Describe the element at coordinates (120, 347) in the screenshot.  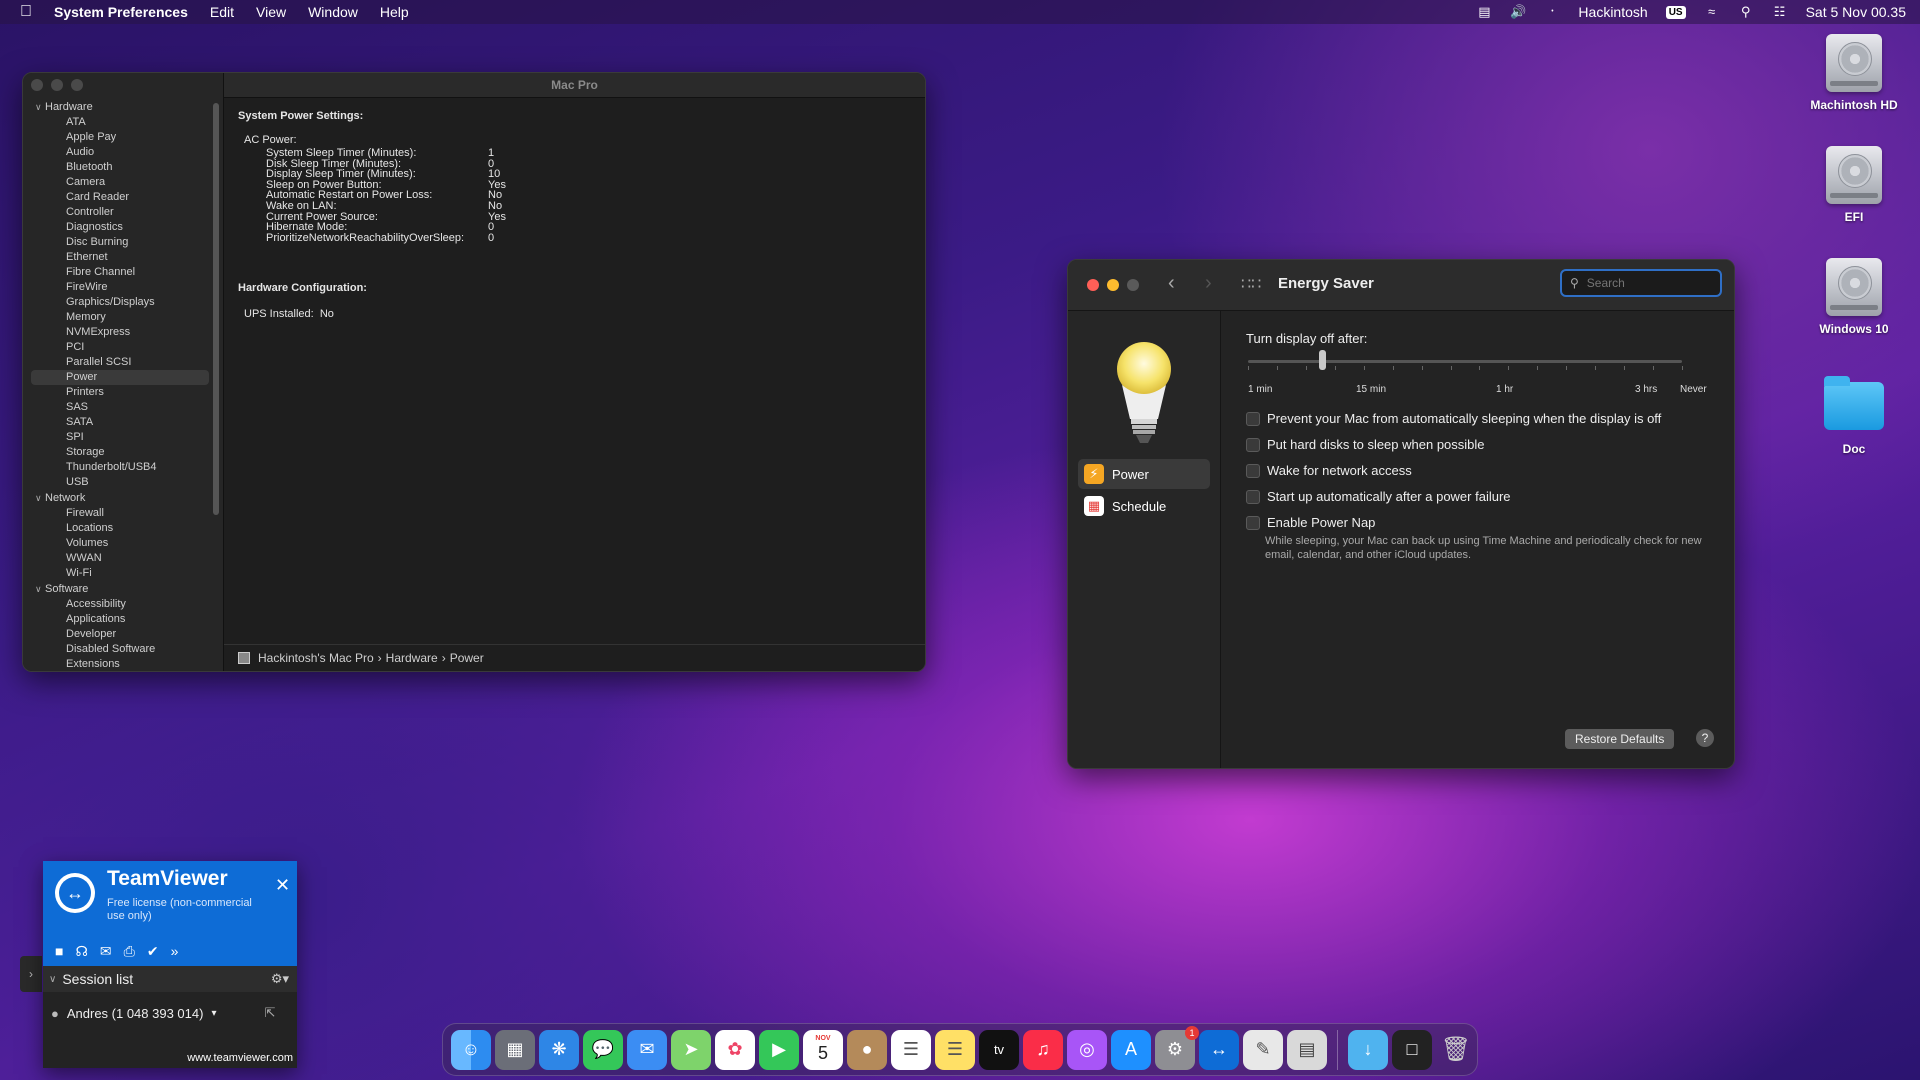
I see `sidebar-item: PCI` at that location.